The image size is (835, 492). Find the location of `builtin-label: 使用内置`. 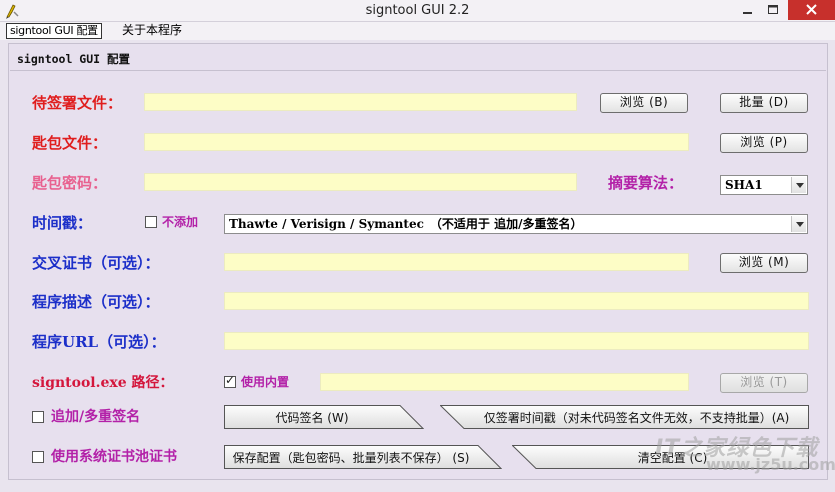

builtin-label: 使用内置 is located at coordinates (265, 382).